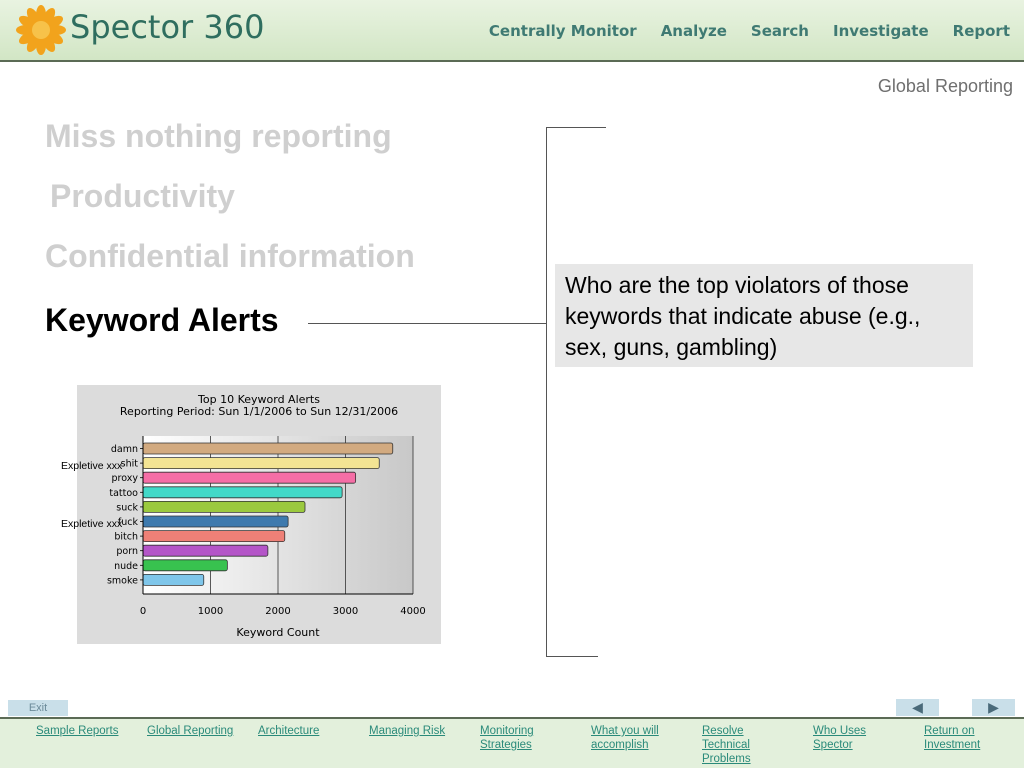 The image size is (1024, 768). I want to click on bar-shit, so click(261, 463).